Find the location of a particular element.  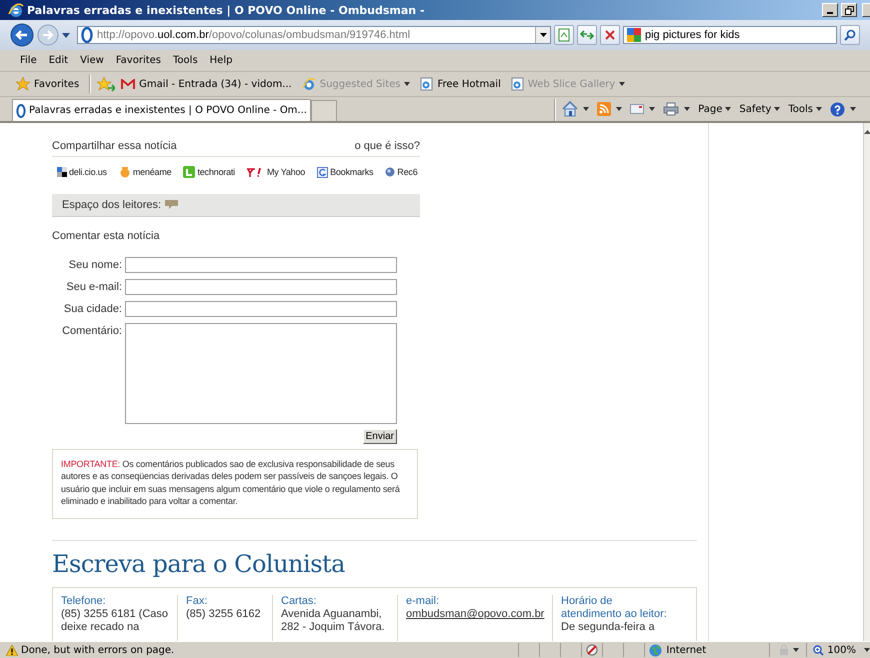

contact-text: 282 - Joquim Távora. is located at coordinates (333, 627).